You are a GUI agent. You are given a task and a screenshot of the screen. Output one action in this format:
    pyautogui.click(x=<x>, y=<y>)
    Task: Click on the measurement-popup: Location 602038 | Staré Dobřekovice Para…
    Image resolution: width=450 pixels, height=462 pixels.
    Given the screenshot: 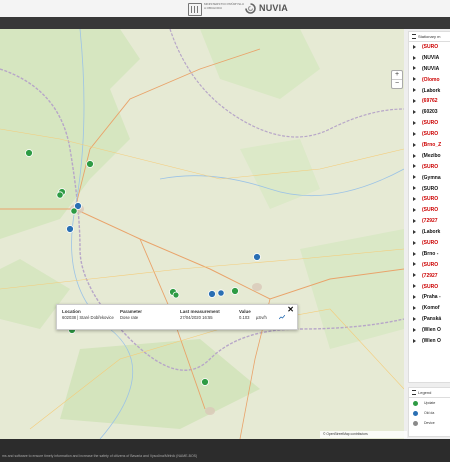 What is the action you would take?
    pyautogui.click(x=177, y=317)
    